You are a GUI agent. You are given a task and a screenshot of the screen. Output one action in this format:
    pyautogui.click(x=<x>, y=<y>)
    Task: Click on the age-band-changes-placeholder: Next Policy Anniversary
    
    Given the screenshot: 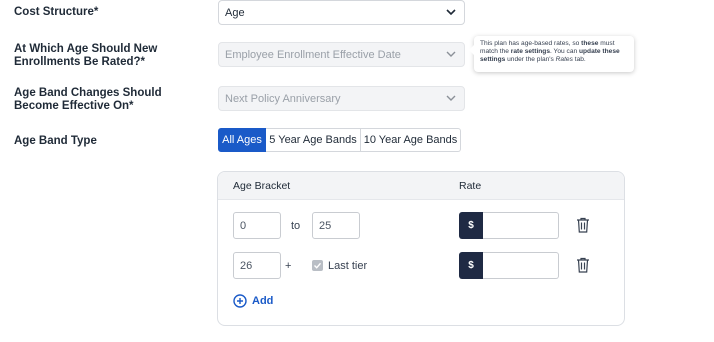 What is the action you would take?
    pyautogui.click(x=283, y=98)
    